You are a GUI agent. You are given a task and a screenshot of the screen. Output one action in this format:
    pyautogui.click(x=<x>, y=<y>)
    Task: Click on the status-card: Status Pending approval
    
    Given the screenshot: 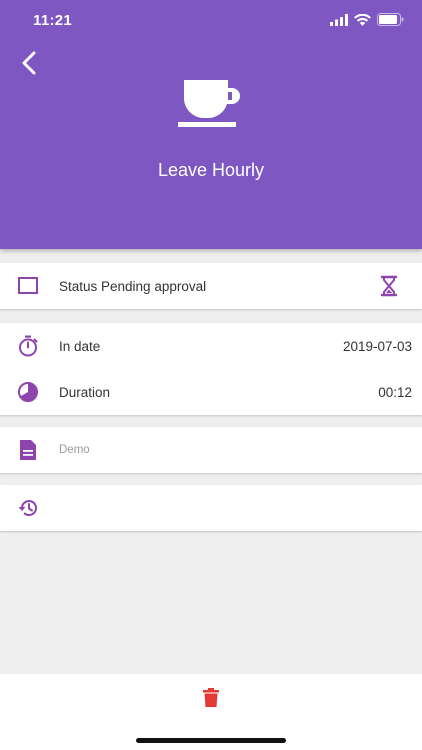 What is the action you would take?
    pyautogui.click(x=211, y=286)
    